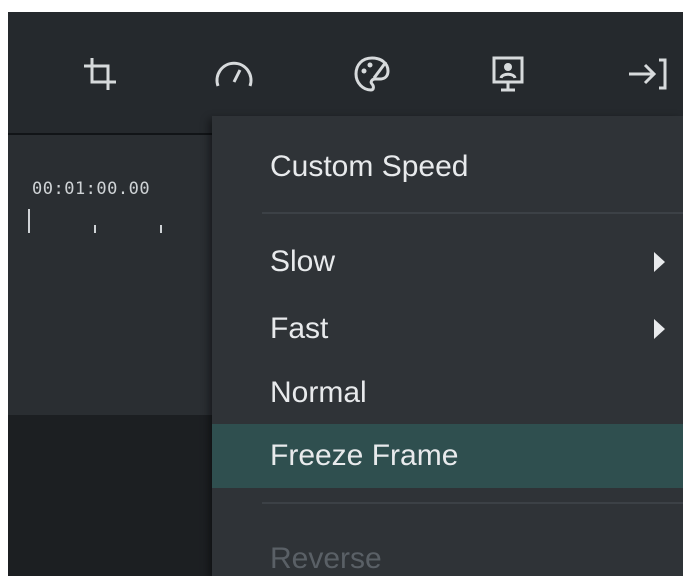  Describe the element at coordinates (110, 275) in the screenshot. I see `timeline-ruler: 00:01:00.00` at that location.